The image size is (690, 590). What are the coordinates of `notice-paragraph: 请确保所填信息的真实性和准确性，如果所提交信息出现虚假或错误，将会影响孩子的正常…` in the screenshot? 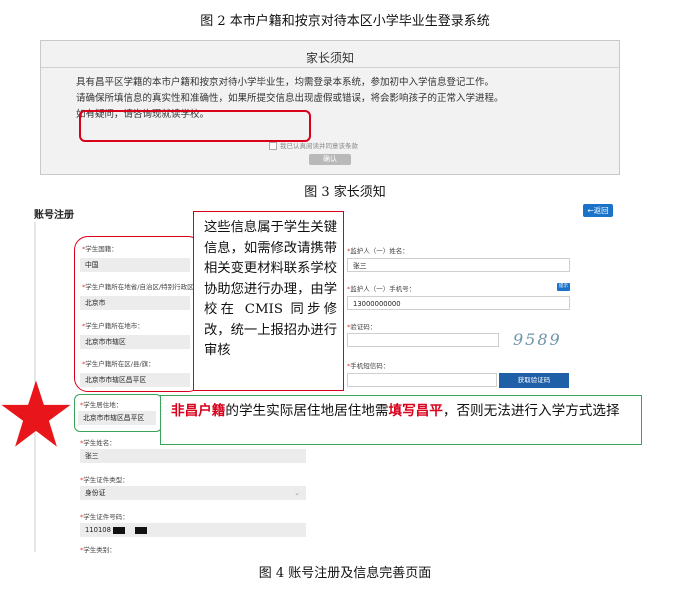 It's located at (290, 98).